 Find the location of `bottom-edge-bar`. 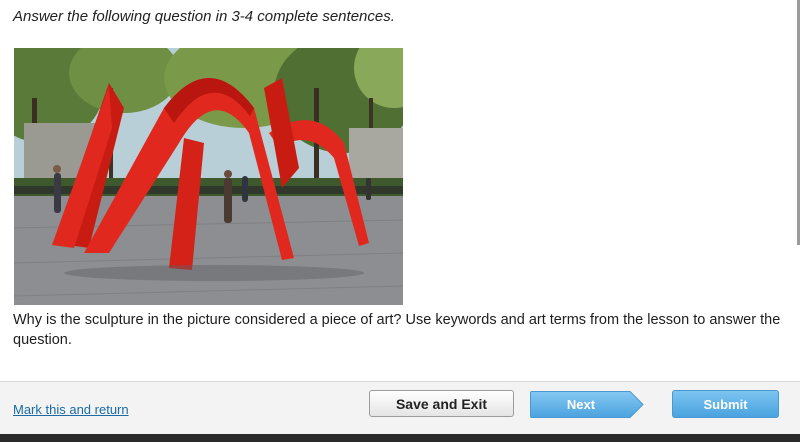

bottom-edge-bar is located at coordinates (400, 438).